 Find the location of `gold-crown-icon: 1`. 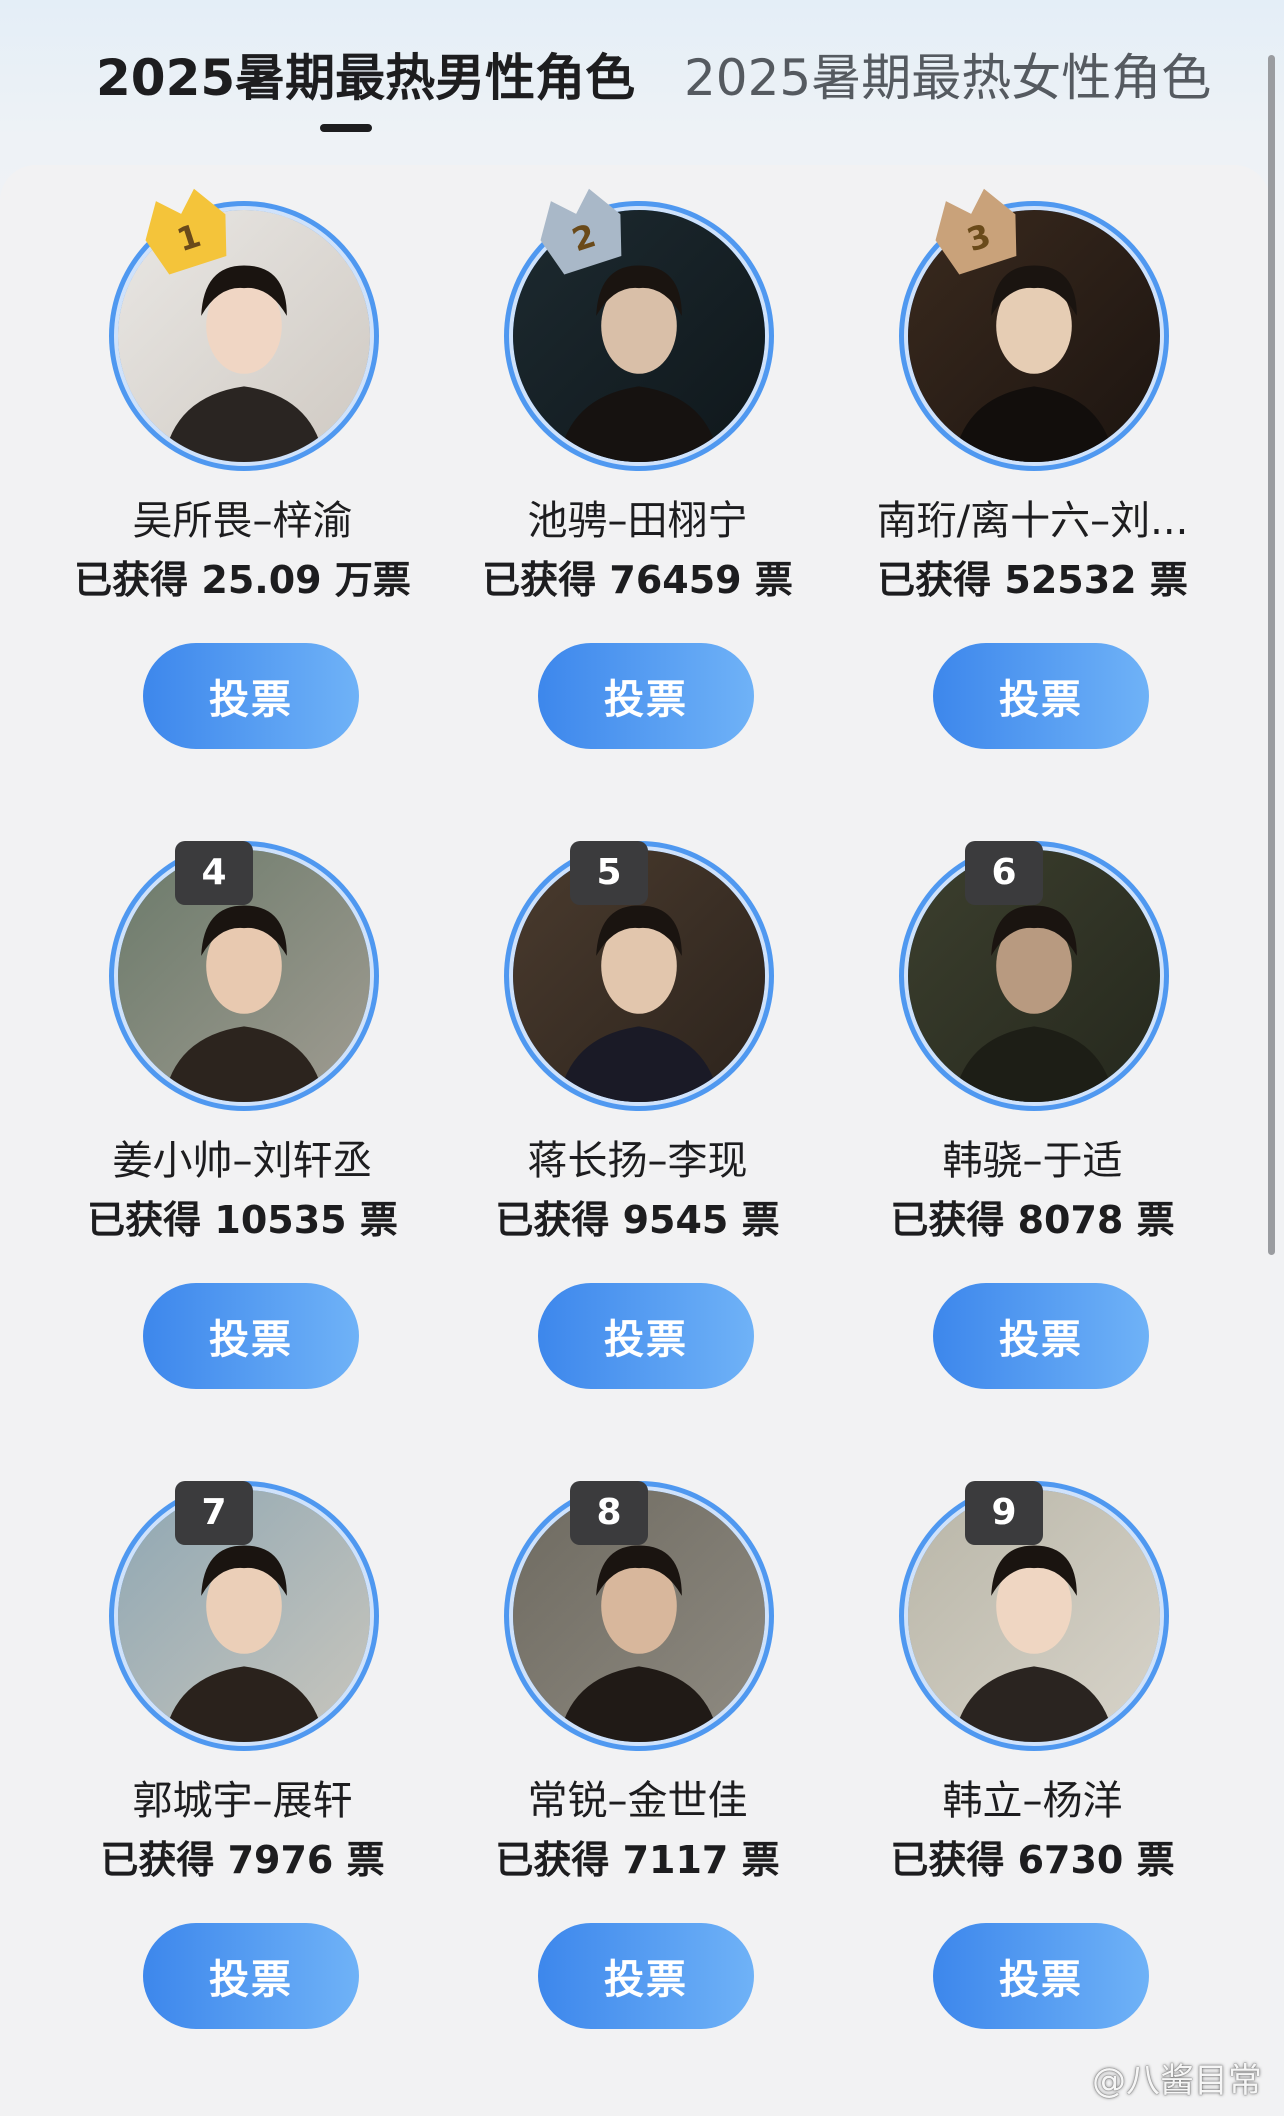

gold-crown-icon: 1 is located at coordinates (187, 232).